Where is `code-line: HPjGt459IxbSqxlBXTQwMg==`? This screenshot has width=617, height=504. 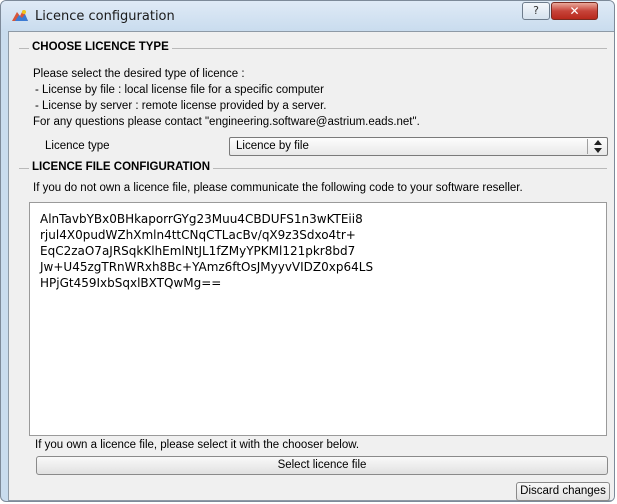 code-line: HPjGt459IxbSqxlBXTQwMg== is located at coordinates (131, 283).